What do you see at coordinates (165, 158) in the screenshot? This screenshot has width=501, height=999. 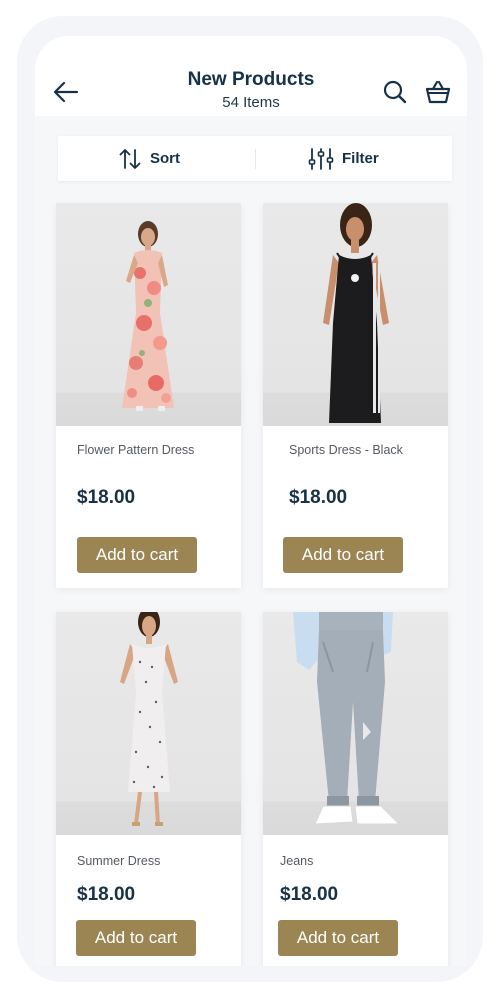 I see `sort-label: Sort` at bounding box center [165, 158].